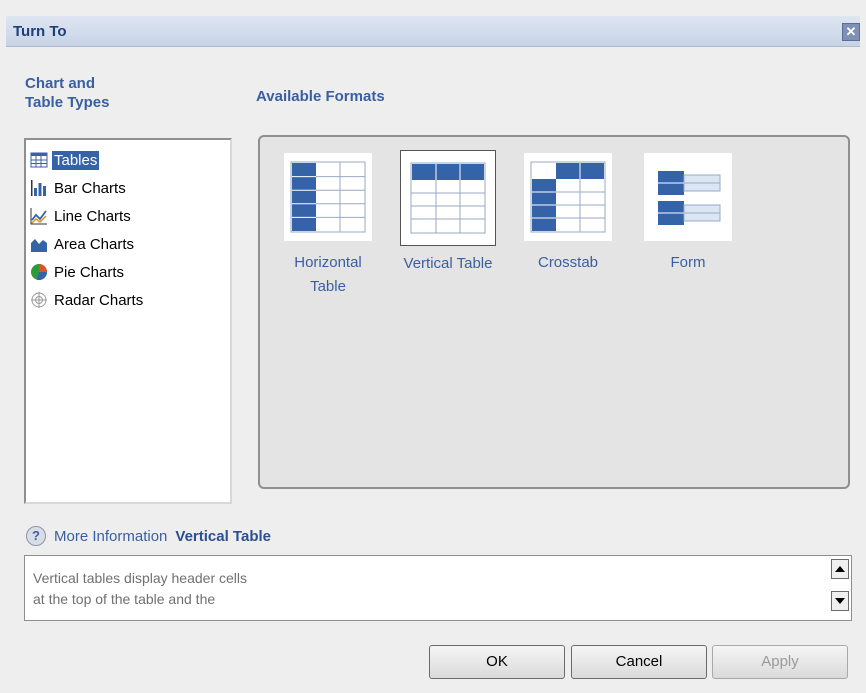 This screenshot has height=693, width=866. Describe the element at coordinates (89, 272) in the screenshot. I see `type-item-label: Pie Charts` at that location.